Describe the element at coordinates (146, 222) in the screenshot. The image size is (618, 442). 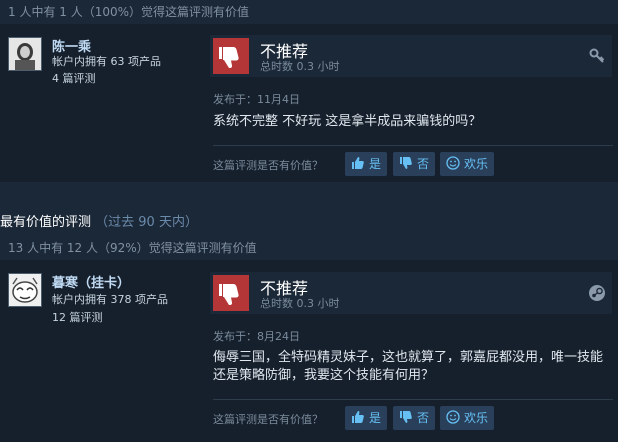
I see `section-title-range: （过去 90 天内）` at that location.